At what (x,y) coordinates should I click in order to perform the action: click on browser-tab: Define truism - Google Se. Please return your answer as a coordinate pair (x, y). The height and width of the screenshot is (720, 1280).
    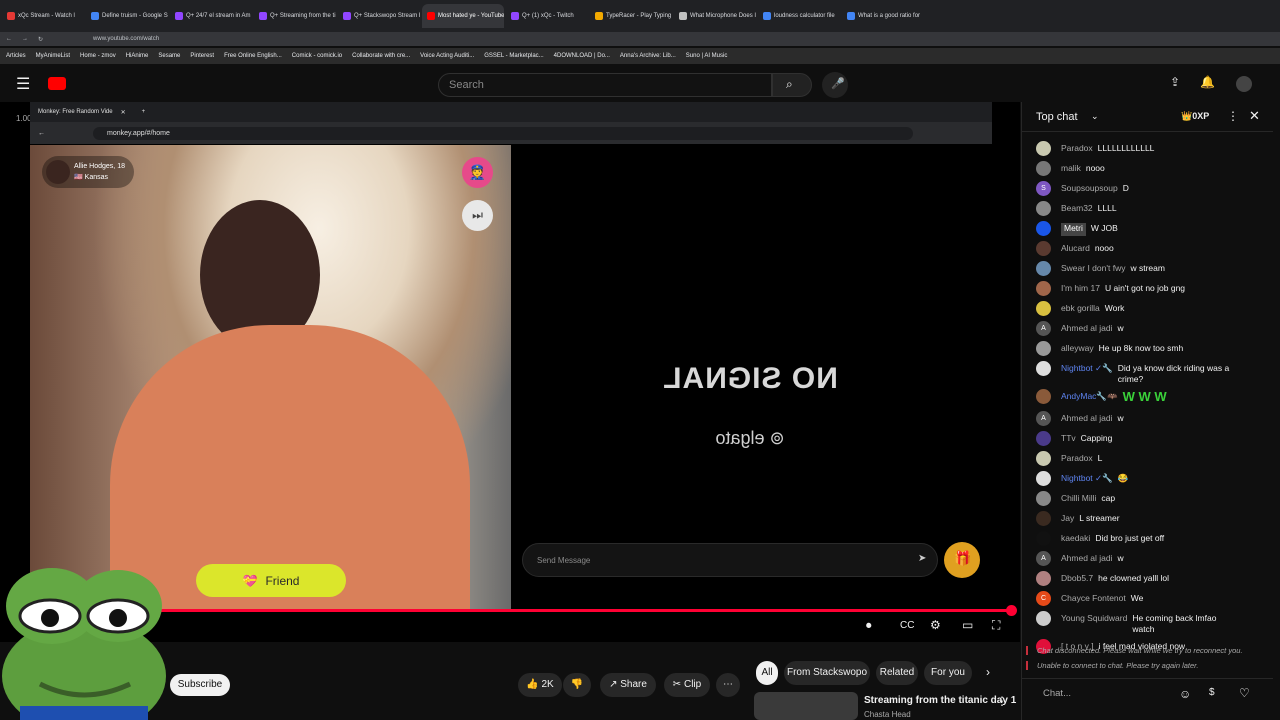
    Looking at the image, I should click on (127, 16).